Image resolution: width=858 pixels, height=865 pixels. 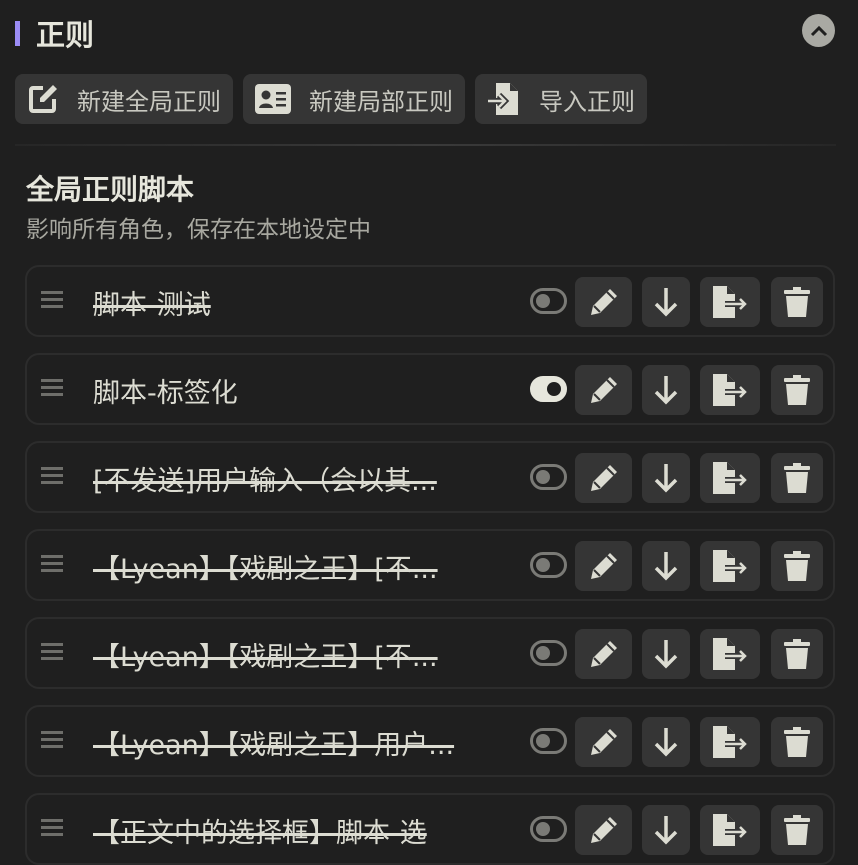 I want to click on section-header: 正则, so click(x=54, y=33).